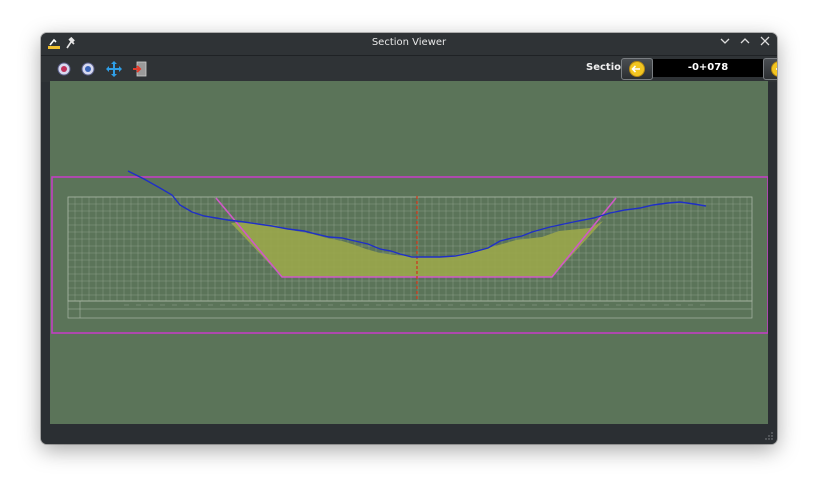 This screenshot has width=819, height=494. Describe the element at coordinates (745, 43) in the screenshot. I see `maximize-button` at that location.